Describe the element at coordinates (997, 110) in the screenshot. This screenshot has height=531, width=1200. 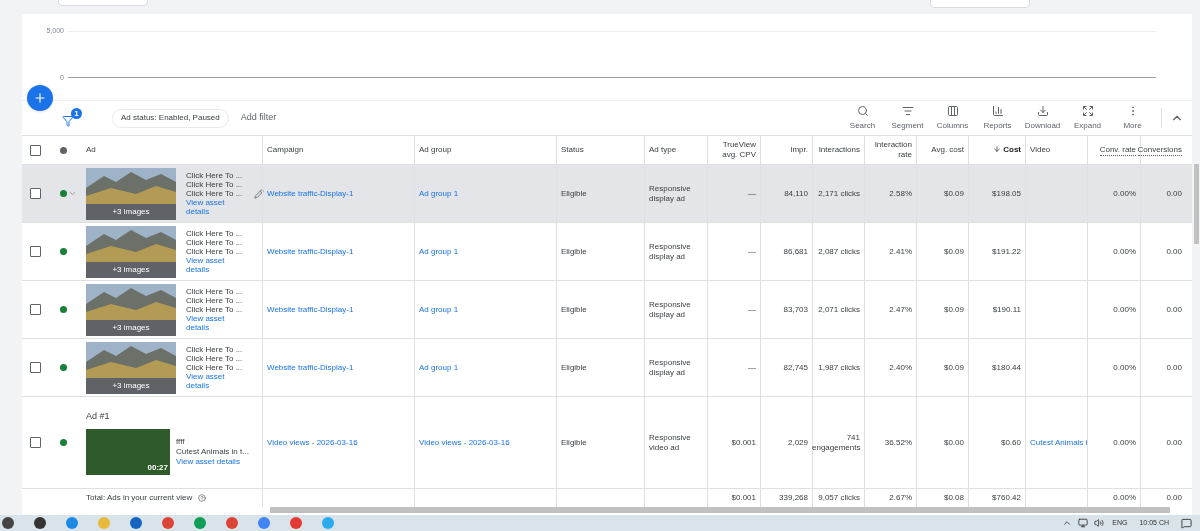
I see `reports-icon` at that location.